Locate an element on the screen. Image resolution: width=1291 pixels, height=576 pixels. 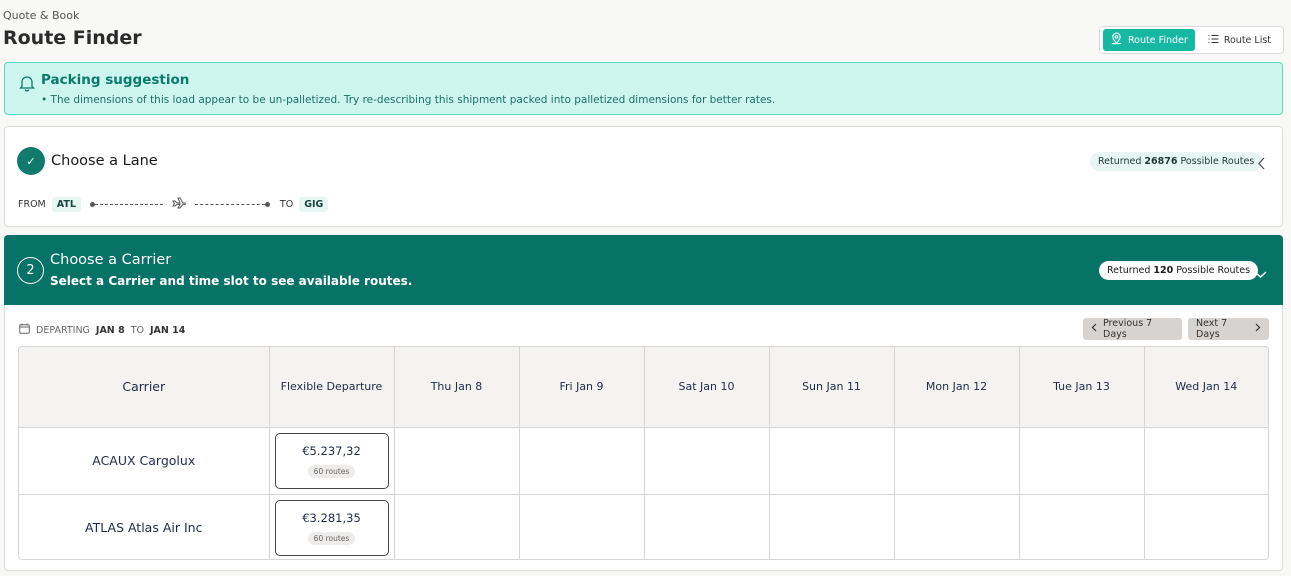
column-header-day: Sun Jan 11 is located at coordinates (832, 387).